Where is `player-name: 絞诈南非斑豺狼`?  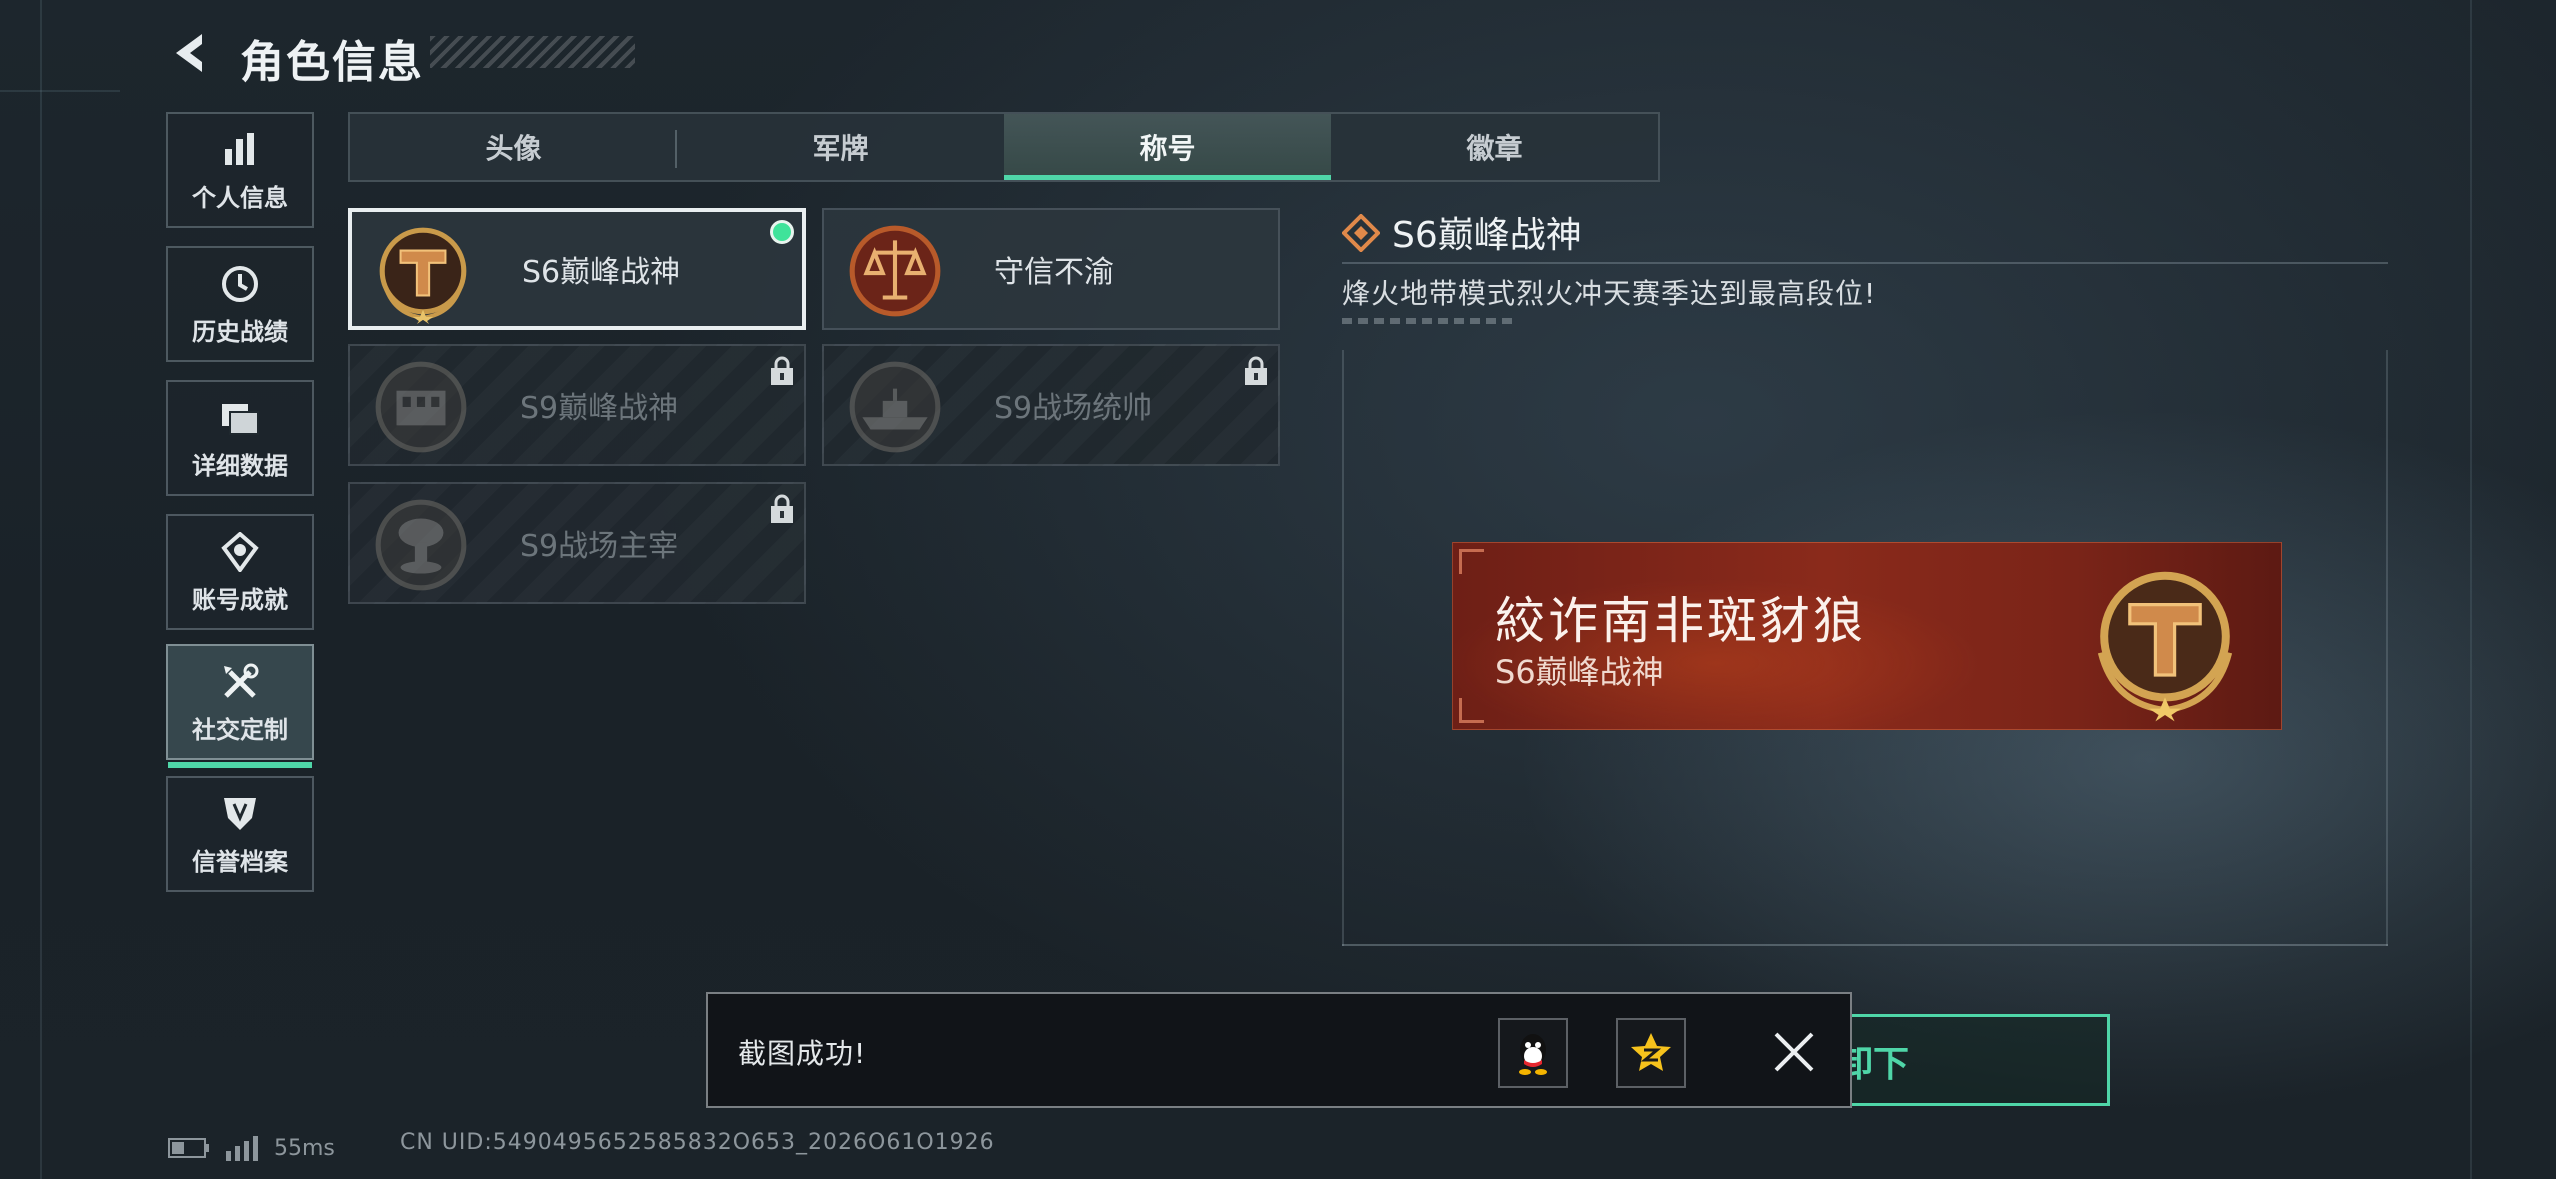
player-name: 絞诈南非斑豺狼 is located at coordinates (1680, 621).